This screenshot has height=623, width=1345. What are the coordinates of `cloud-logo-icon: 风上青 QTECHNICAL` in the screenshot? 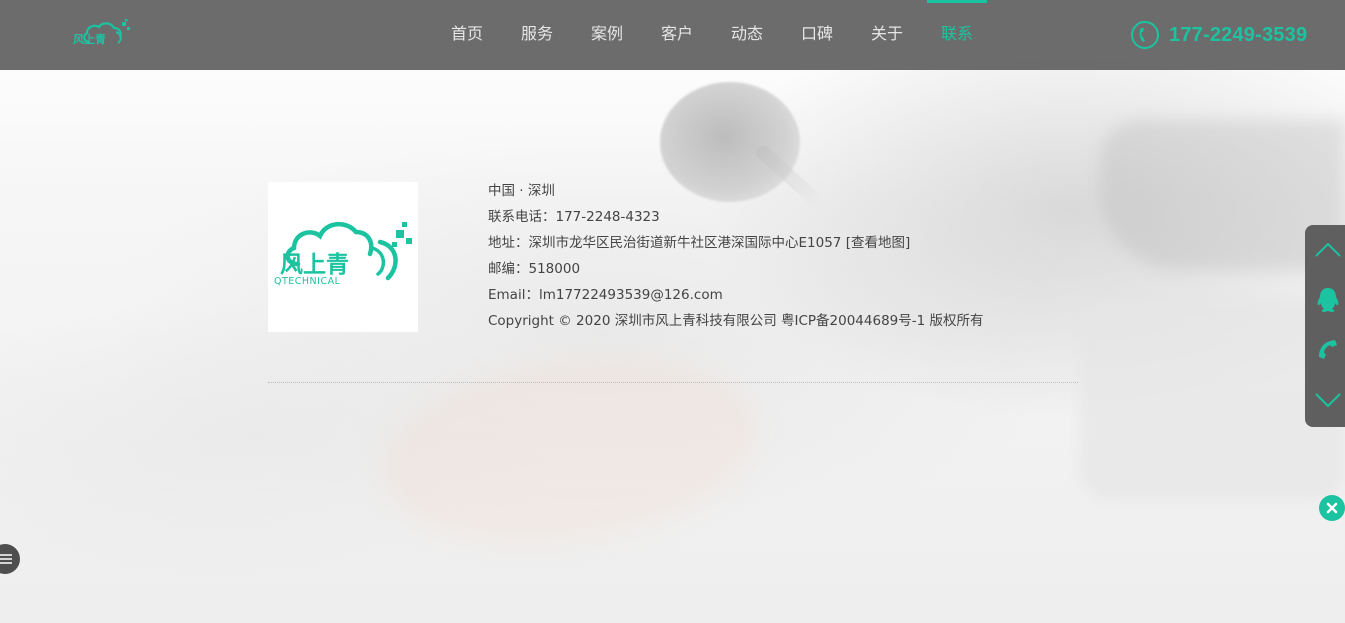 It's located at (343, 254).